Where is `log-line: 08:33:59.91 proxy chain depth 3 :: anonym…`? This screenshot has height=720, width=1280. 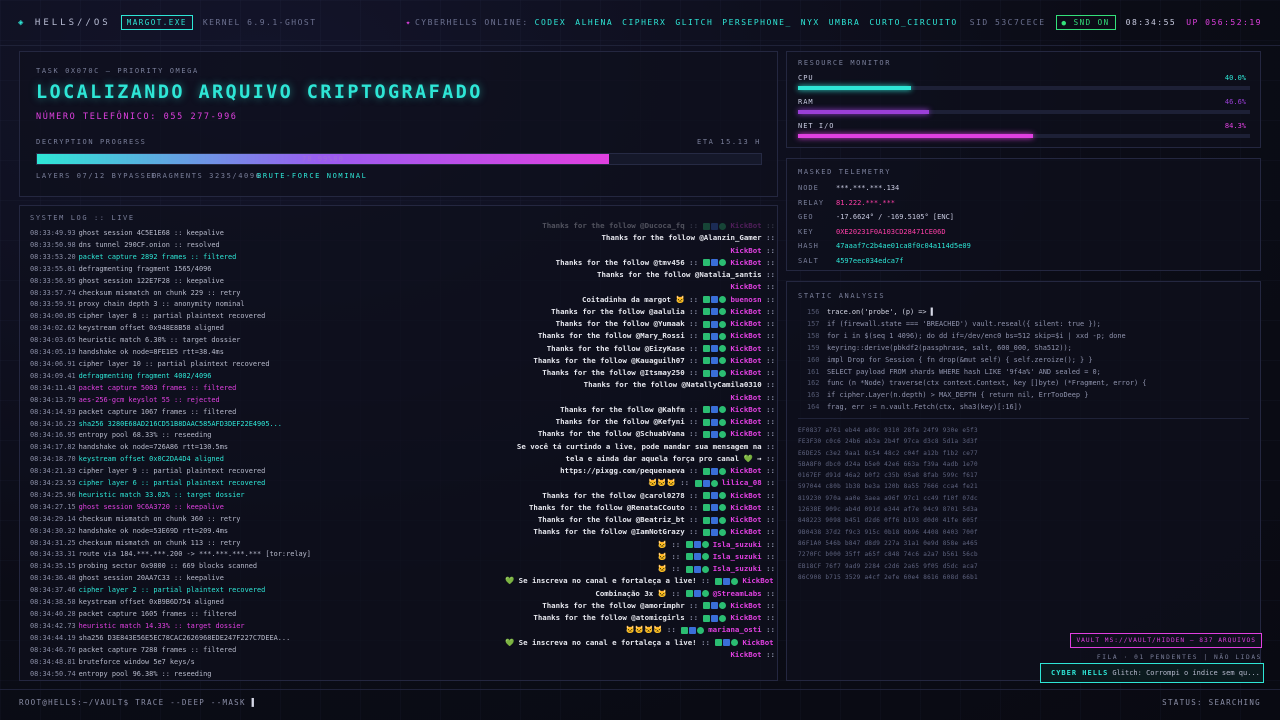 log-line: 08:33:59.91 proxy chain depth 3 :: anonym… is located at coordinates (265, 305).